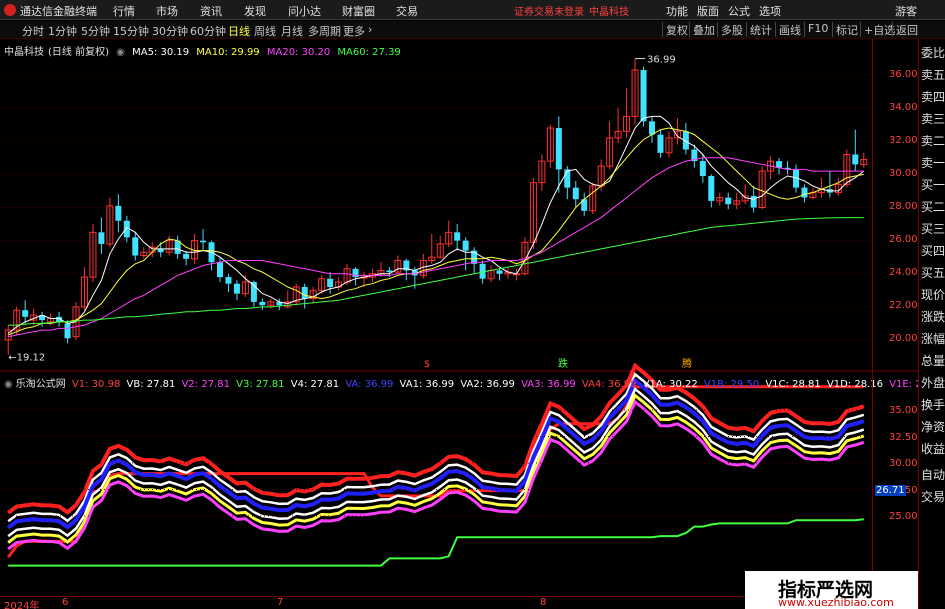  Describe the element at coordinates (932, 163) in the screenshot. I see `sidebar-item: 卖一` at that location.